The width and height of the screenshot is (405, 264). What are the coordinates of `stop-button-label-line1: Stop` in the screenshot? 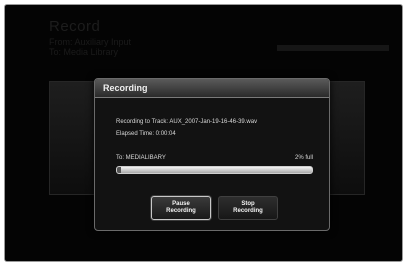 It's located at (248, 204).